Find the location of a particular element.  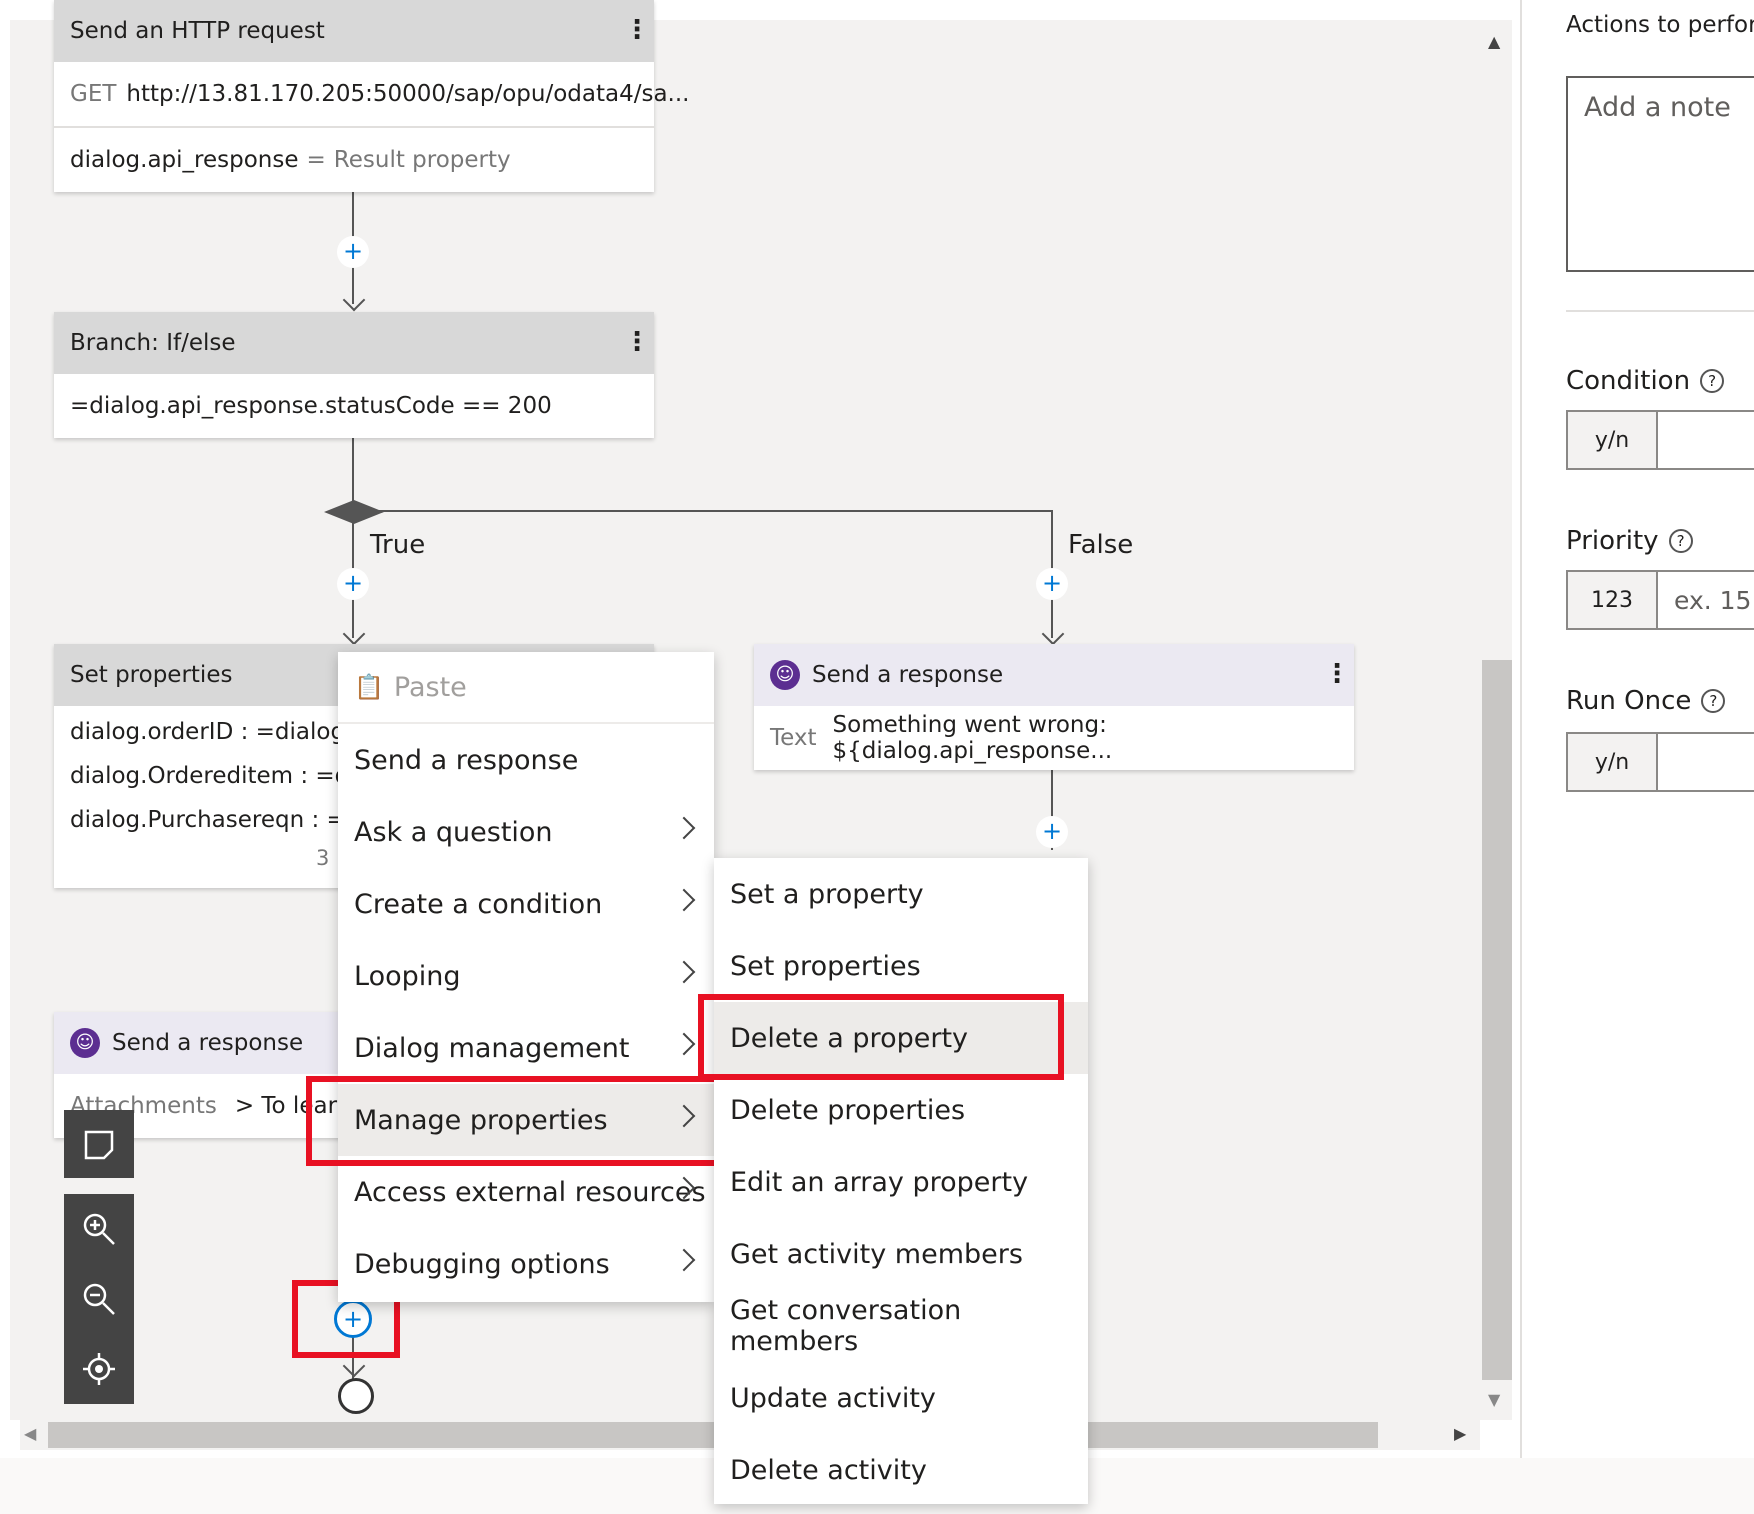

priority-placeholder: ex. 15.5 is located at coordinates (1714, 600).